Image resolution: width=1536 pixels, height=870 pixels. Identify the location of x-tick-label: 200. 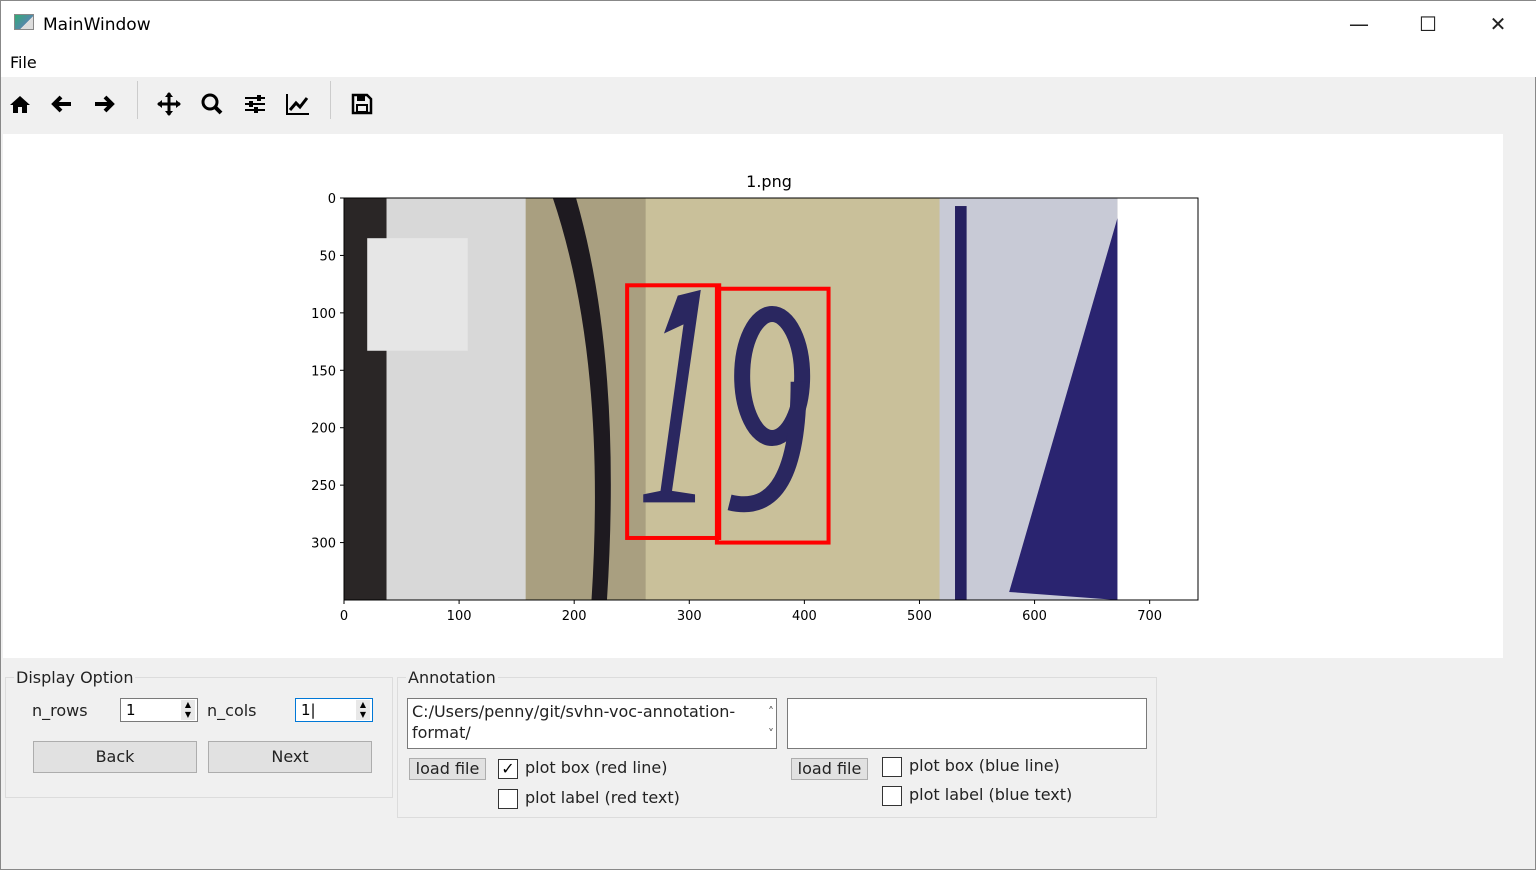
(574, 616).